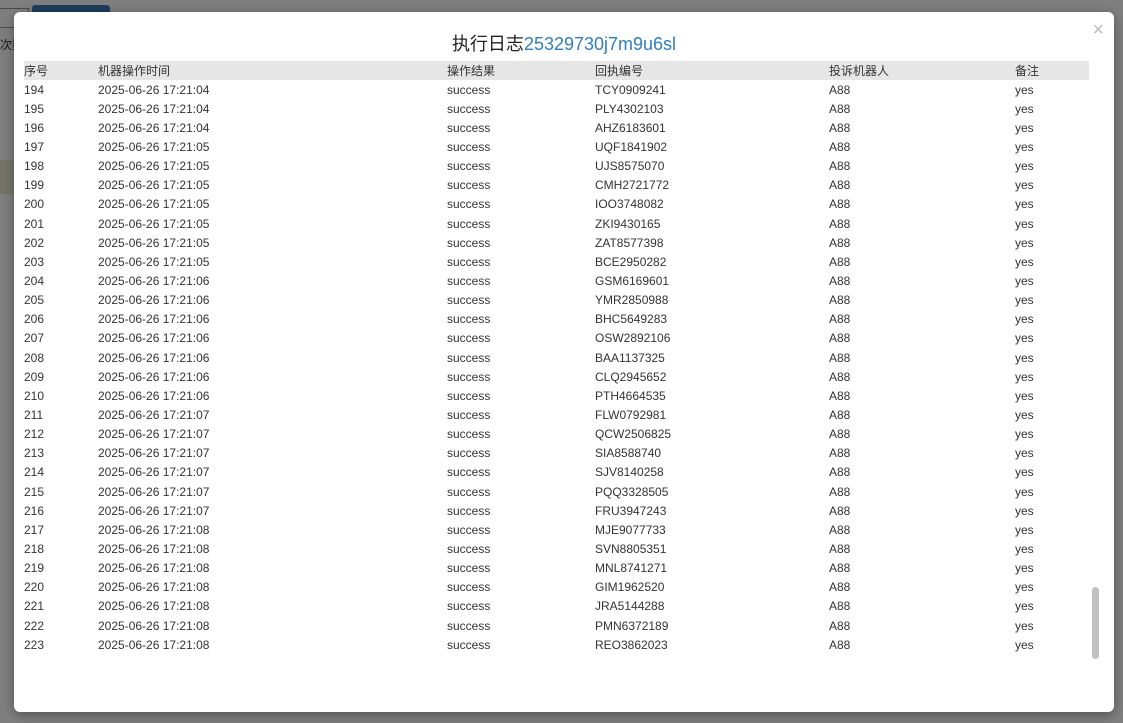 Image resolution: width=1123 pixels, height=723 pixels. What do you see at coordinates (34, 204) in the screenshot?
I see `cell-index: 200` at bounding box center [34, 204].